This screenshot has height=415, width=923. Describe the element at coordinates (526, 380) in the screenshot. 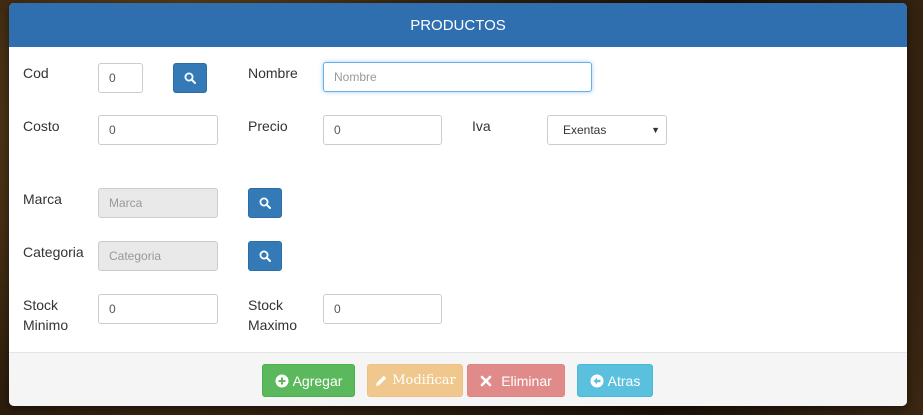

I see `eliminar-label: Eliminar` at that location.